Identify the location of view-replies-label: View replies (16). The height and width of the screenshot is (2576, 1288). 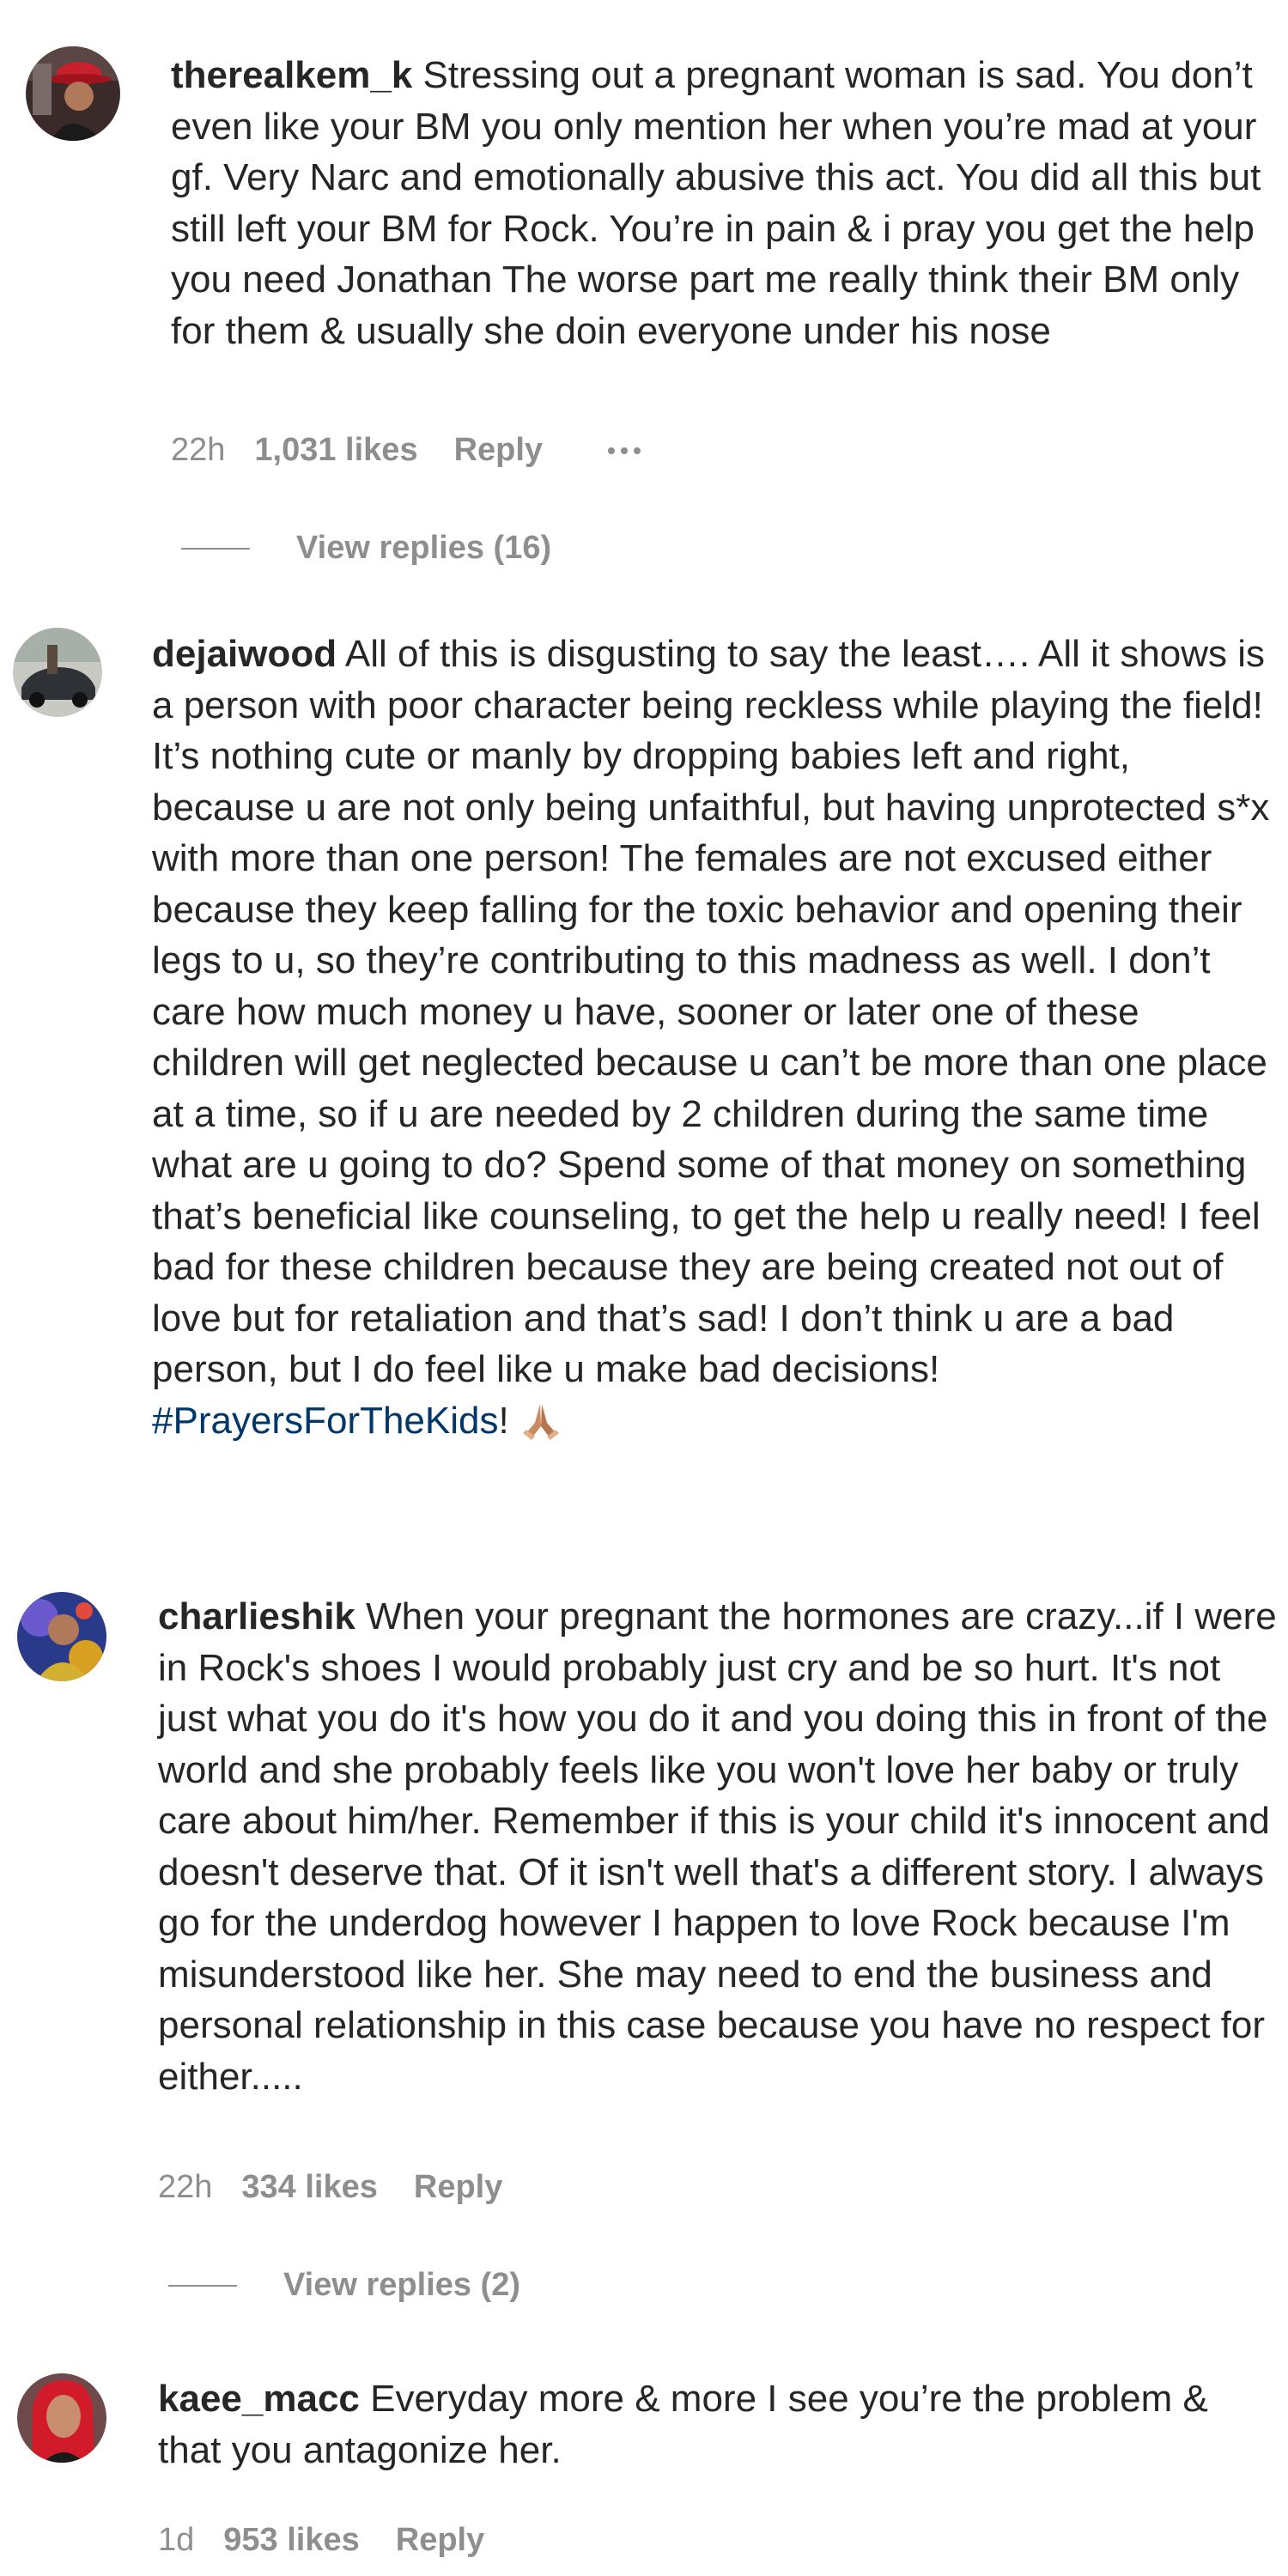
(424, 548).